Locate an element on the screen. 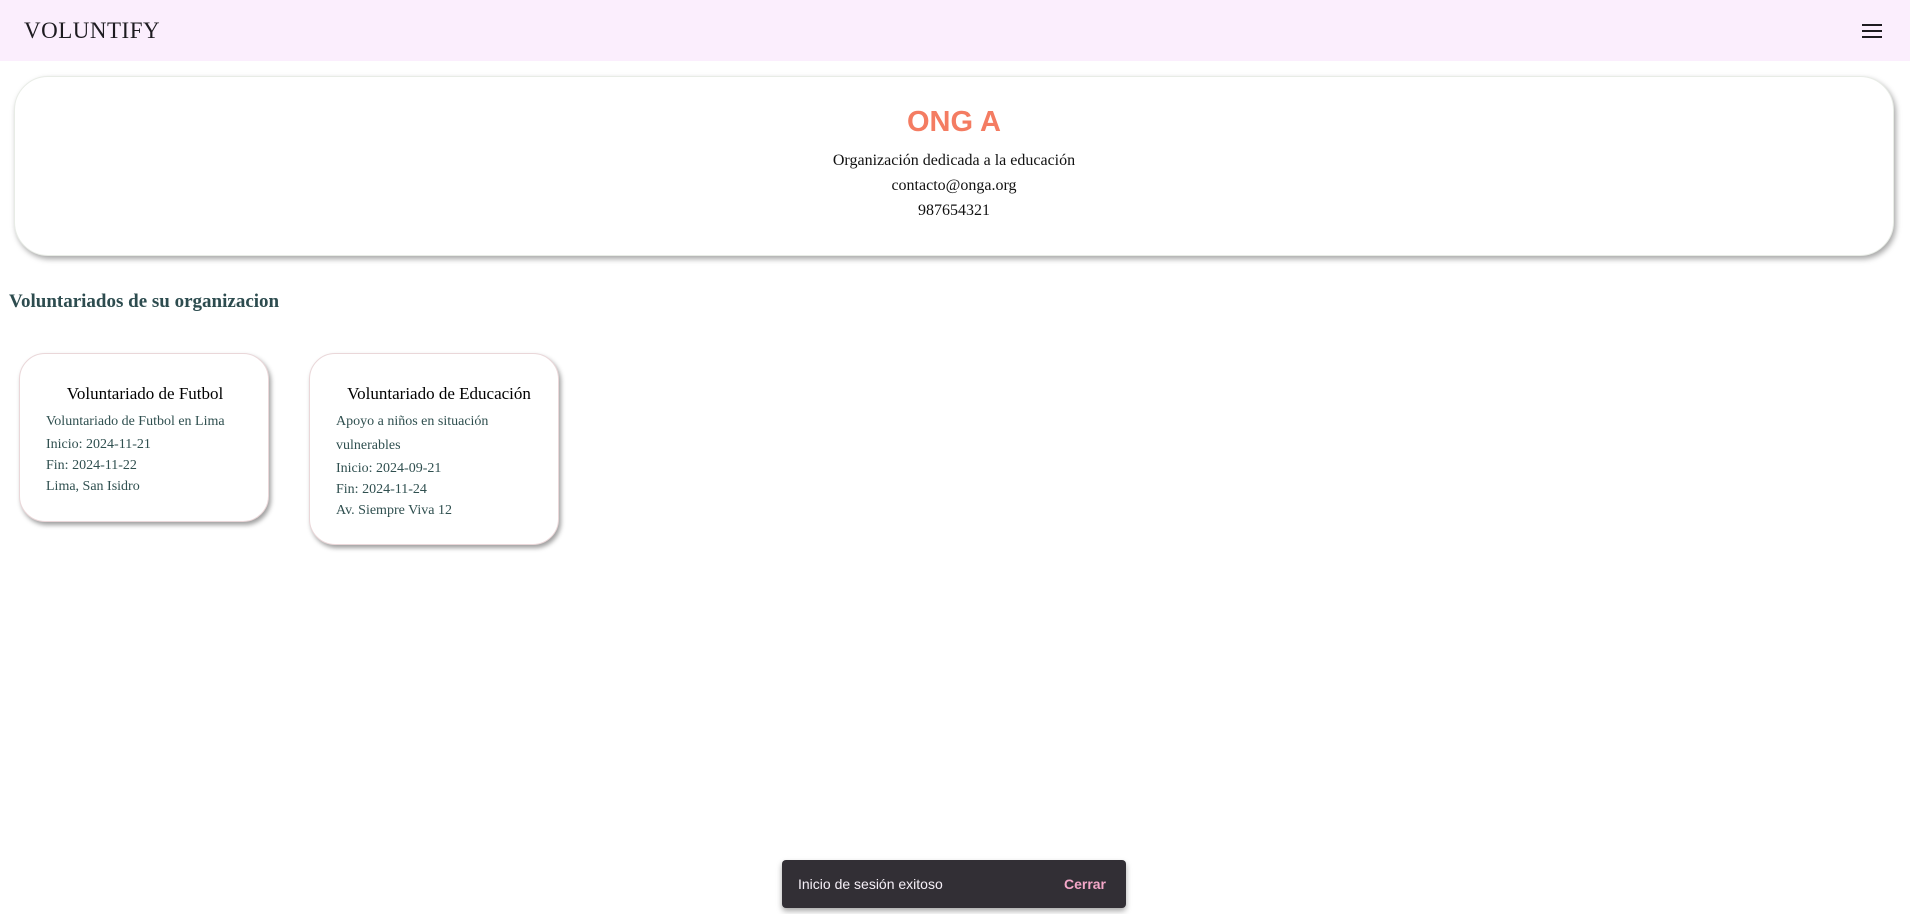 The width and height of the screenshot is (1910, 914). section-title: Voluntariados de su organizacion is located at coordinates (144, 301).